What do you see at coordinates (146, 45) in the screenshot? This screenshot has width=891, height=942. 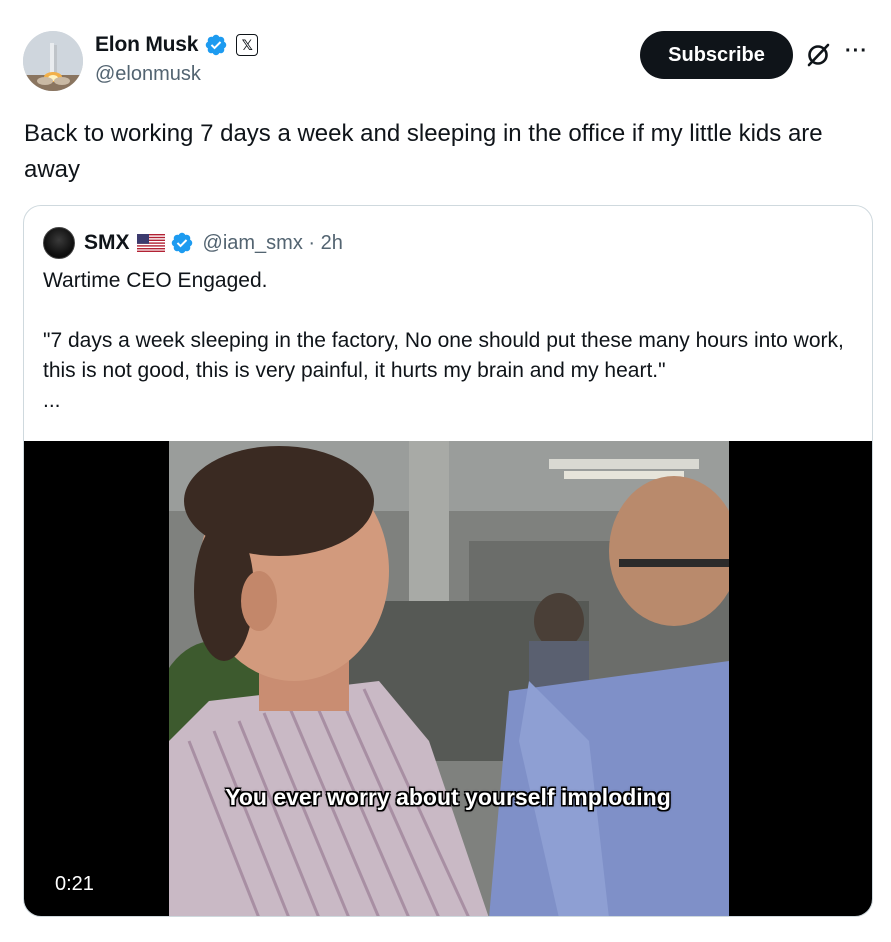 I see `author-name: Elon Musk` at bounding box center [146, 45].